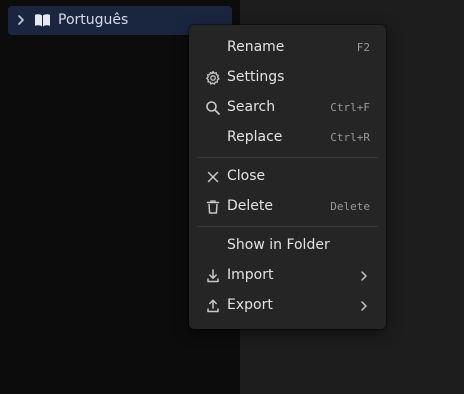 The image size is (464, 394). What do you see at coordinates (350, 137) in the screenshot?
I see `shortcut-label: Ctrl+R` at bounding box center [350, 137].